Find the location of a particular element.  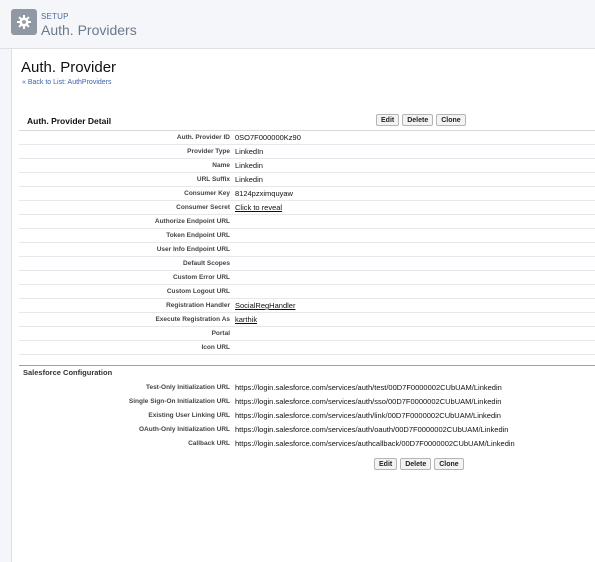

click-to-reveal-link: Click to reveal is located at coordinates (258, 207).